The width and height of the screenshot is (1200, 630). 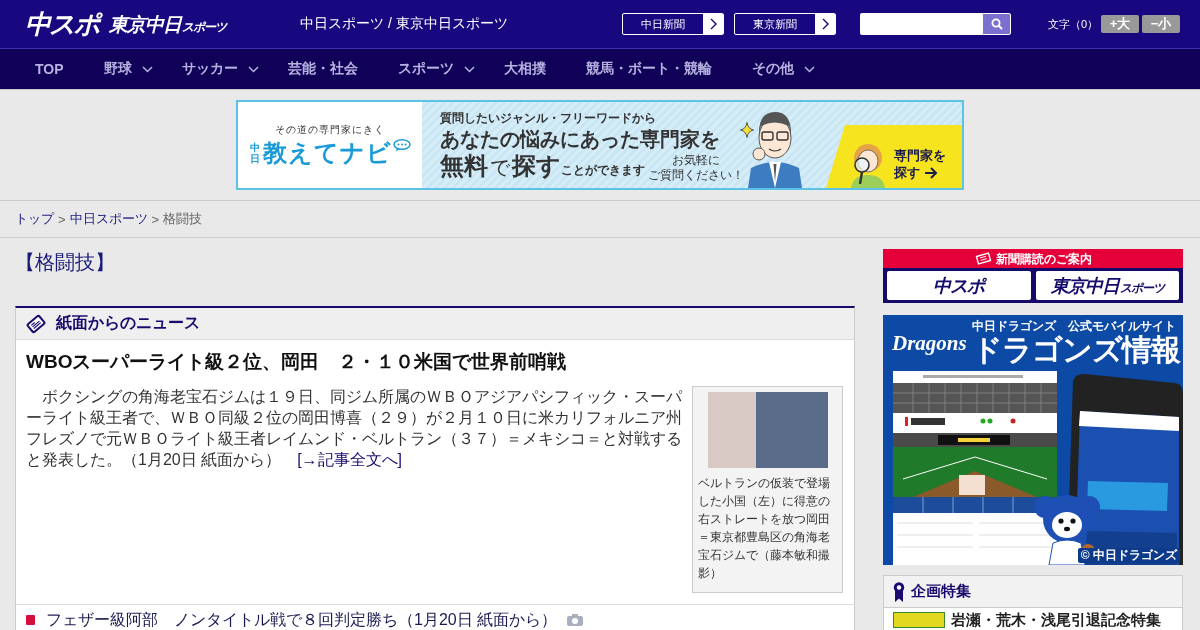 I want to click on nav-item: サッカー, so click(x=220, y=69).